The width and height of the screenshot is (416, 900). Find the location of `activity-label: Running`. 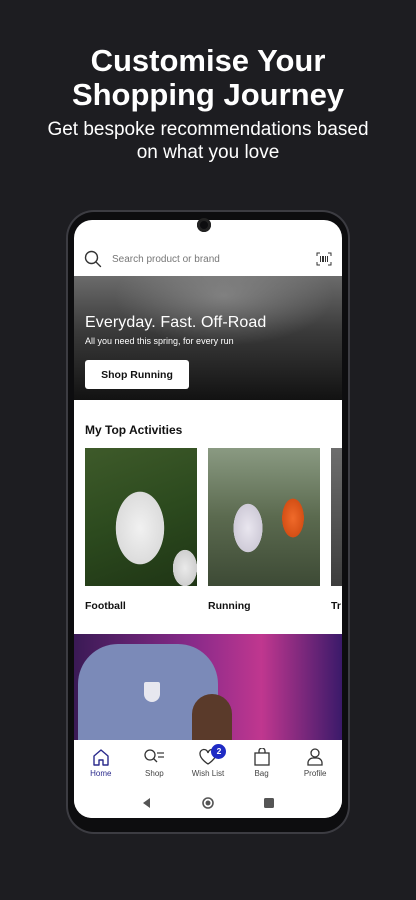

activity-label: Running is located at coordinates (229, 606).